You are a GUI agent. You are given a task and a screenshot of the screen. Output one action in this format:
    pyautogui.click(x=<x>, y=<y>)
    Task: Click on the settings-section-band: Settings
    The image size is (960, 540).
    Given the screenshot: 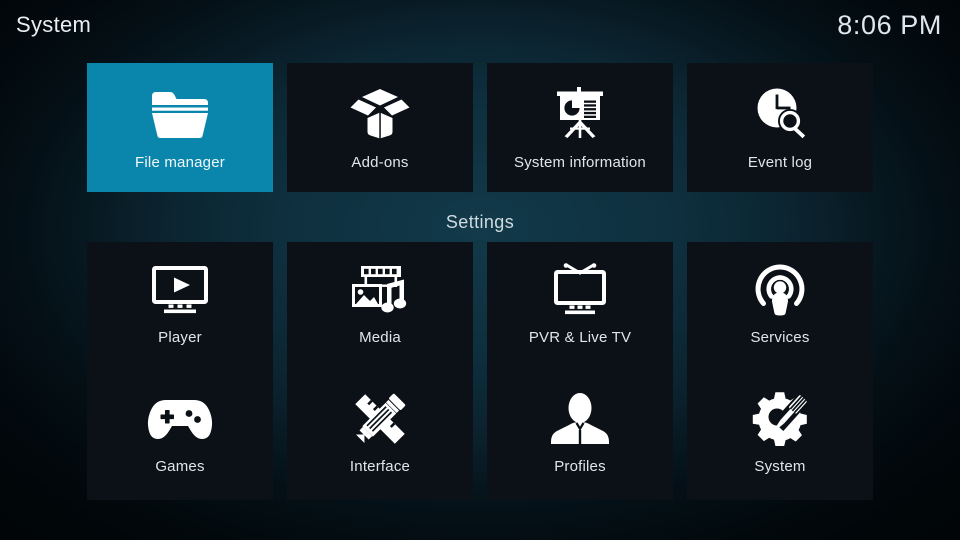 What is the action you would take?
    pyautogui.click(x=480, y=217)
    